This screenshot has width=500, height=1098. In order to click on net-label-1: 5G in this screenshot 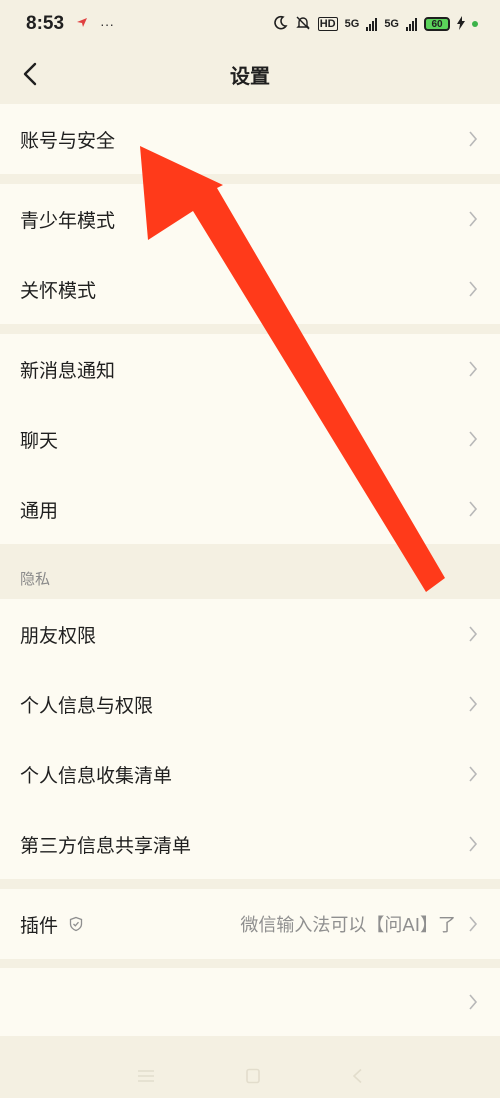, I will do `click(352, 24)`.